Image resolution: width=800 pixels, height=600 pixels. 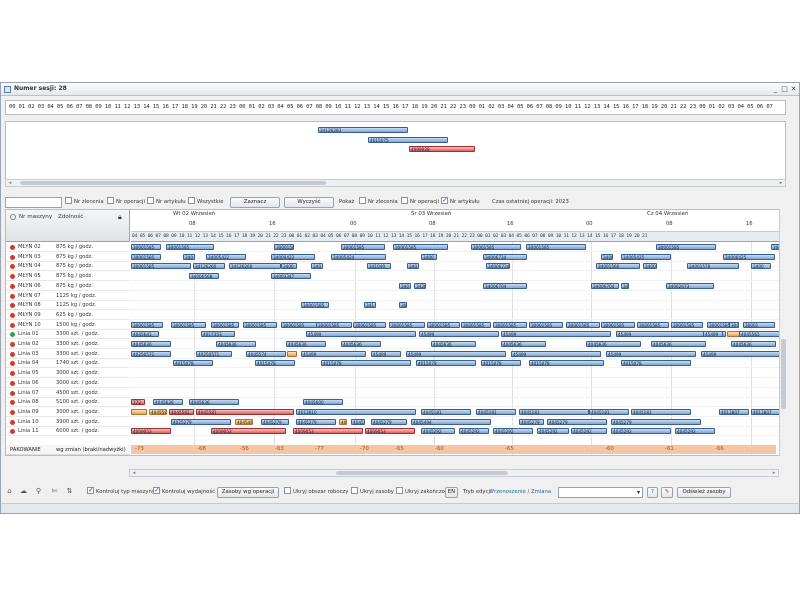 I want to click on scroll-right-icon: ▸, so click(x=781, y=183).